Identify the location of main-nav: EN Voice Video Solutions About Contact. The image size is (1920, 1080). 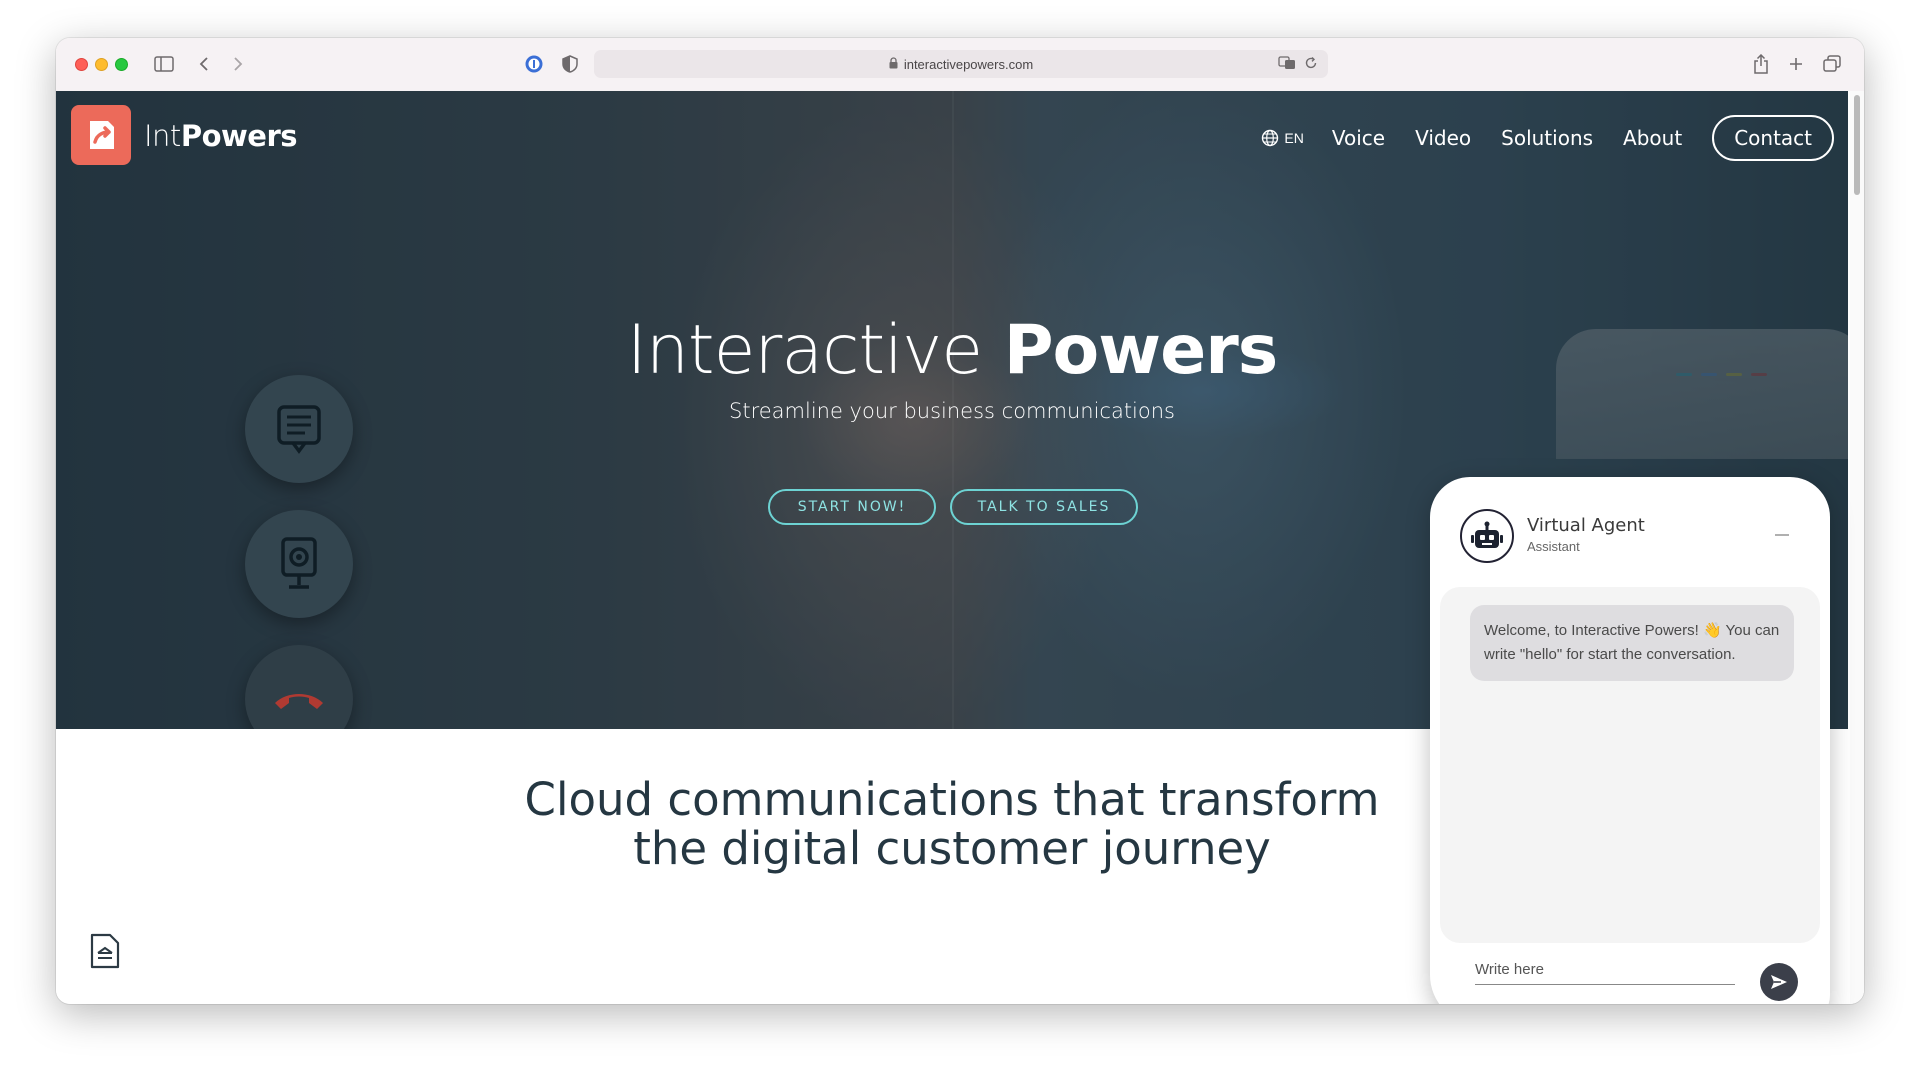
(1547, 138).